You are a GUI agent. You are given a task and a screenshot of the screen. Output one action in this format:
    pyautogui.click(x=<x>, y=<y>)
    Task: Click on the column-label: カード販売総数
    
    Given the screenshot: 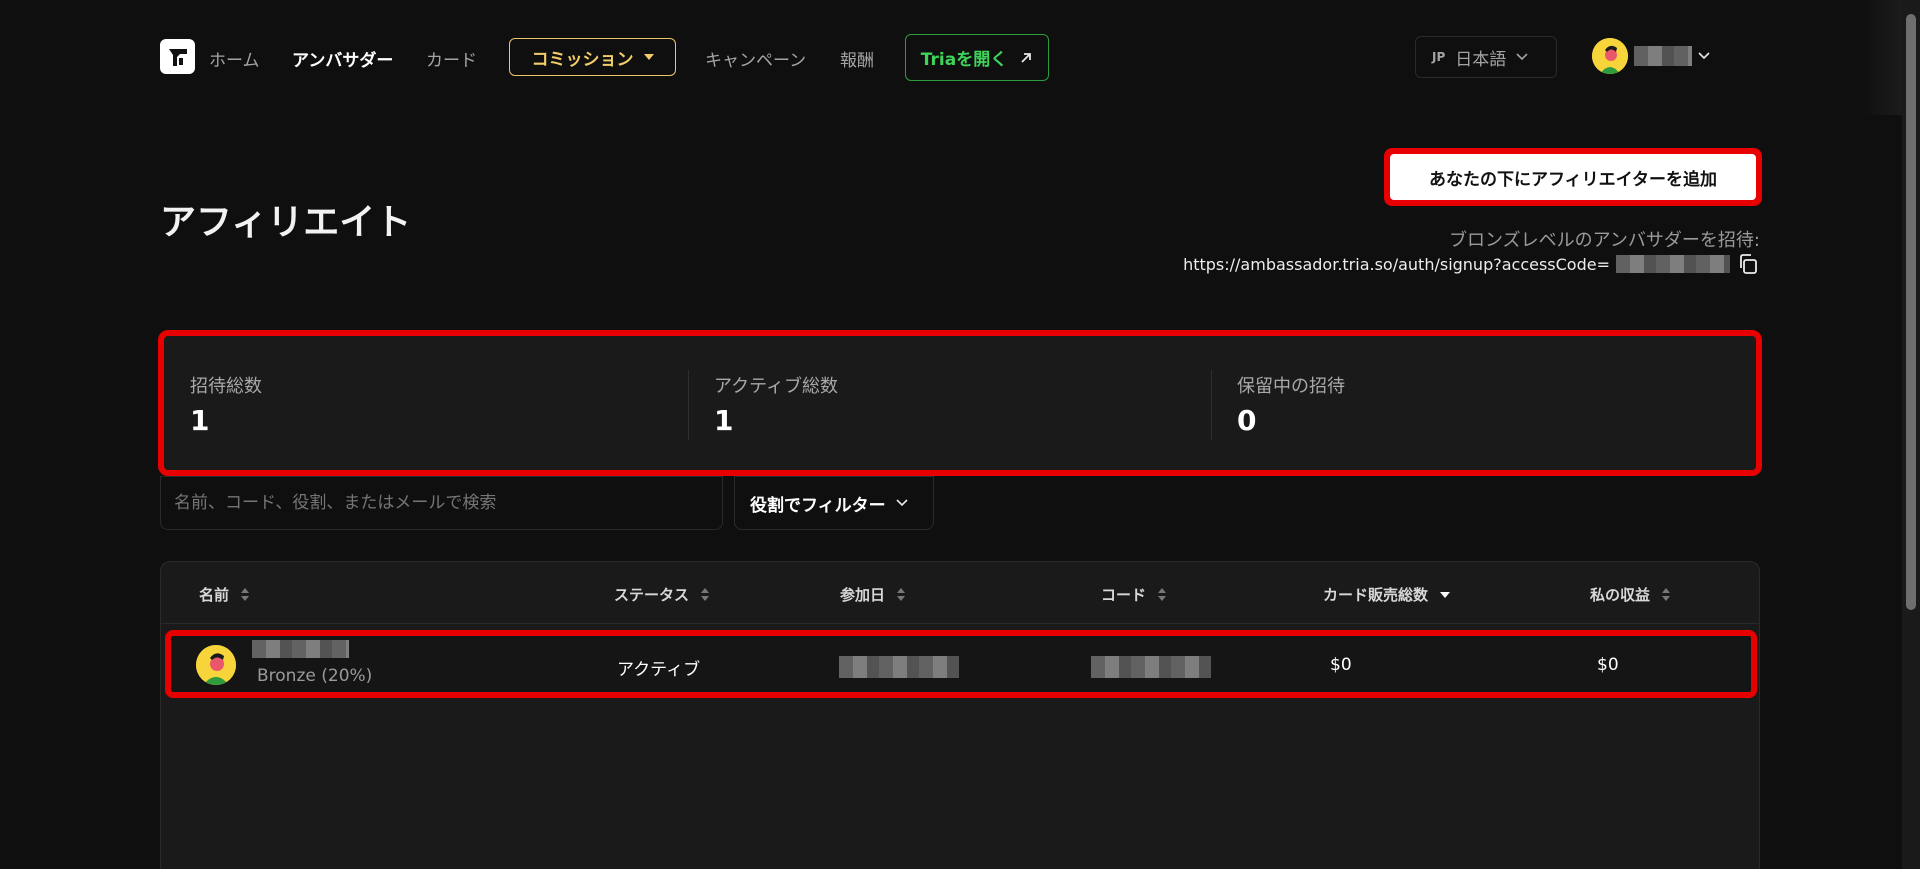 What is the action you would take?
    pyautogui.click(x=1376, y=595)
    